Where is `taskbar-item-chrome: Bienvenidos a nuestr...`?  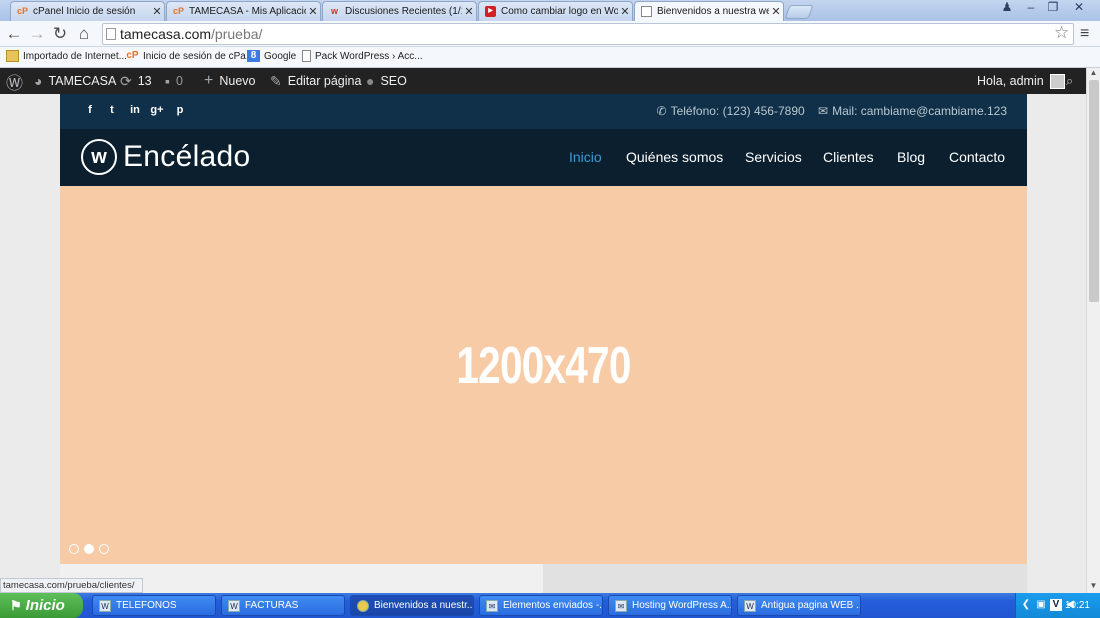 taskbar-item-chrome: Bienvenidos a nuestr... is located at coordinates (412, 605).